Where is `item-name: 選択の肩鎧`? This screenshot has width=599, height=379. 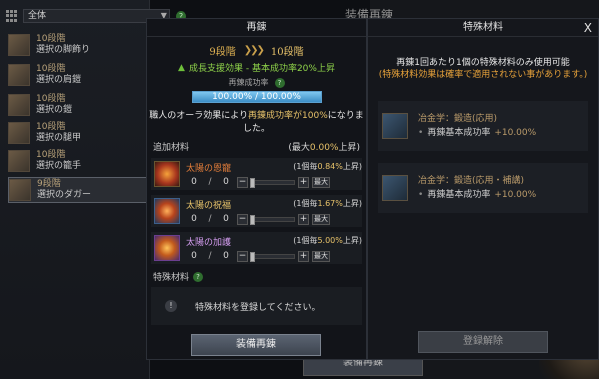 item-name: 選択の肩鎧 is located at coordinates (59, 80).